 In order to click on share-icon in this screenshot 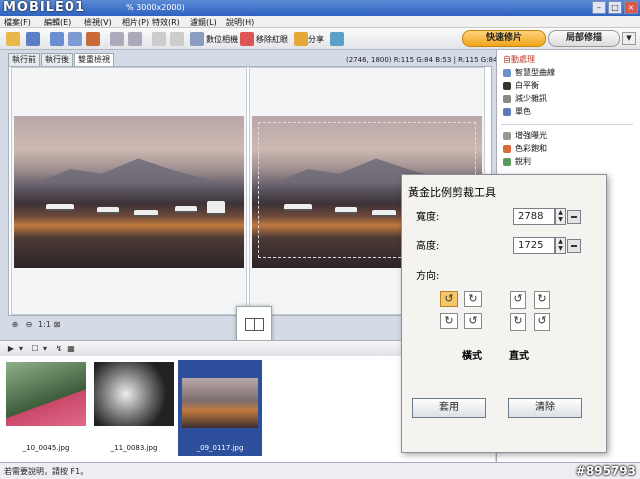, I will do `click(301, 39)`.